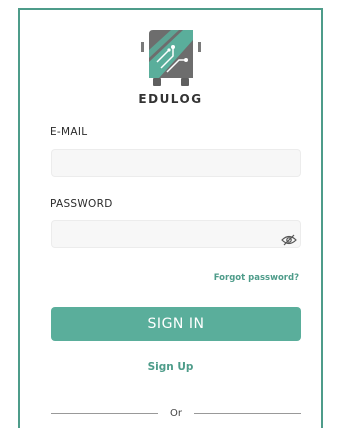  What do you see at coordinates (105, 413) in the screenshot?
I see `divider-line-left` at bounding box center [105, 413].